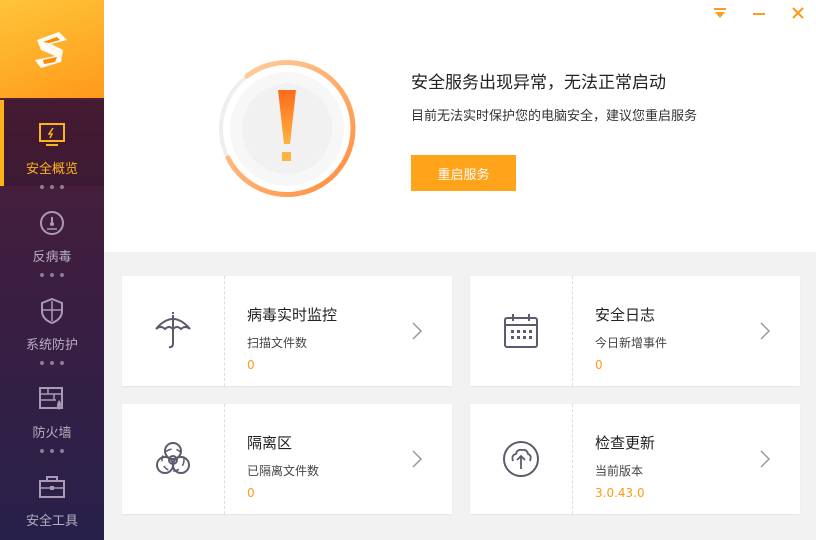 The width and height of the screenshot is (816, 540). I want to click on logo-area, so click(52, 49).